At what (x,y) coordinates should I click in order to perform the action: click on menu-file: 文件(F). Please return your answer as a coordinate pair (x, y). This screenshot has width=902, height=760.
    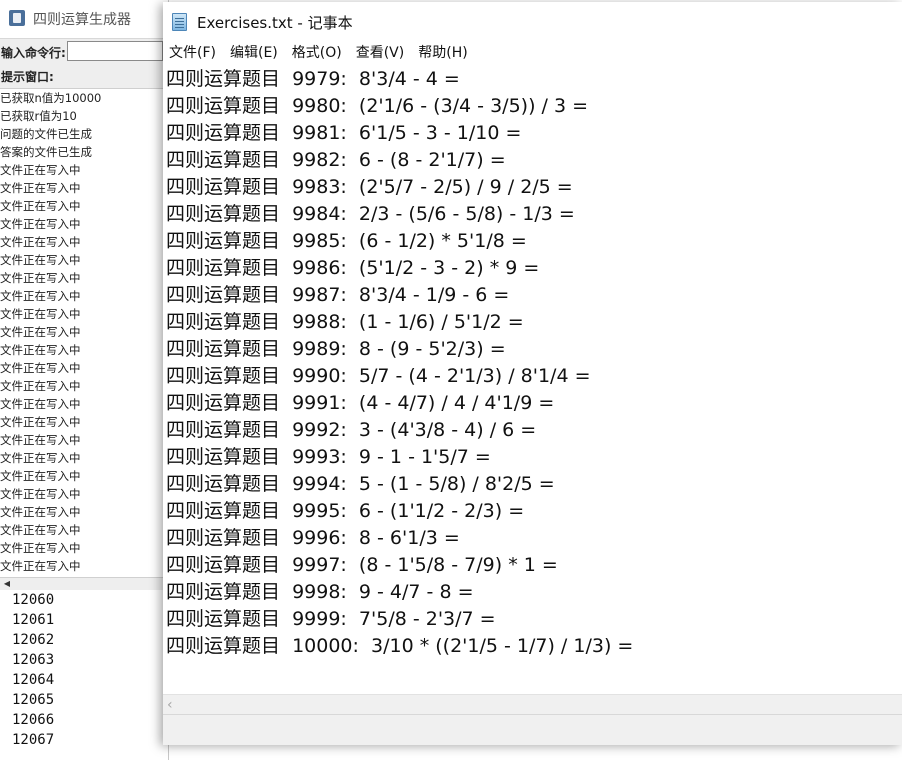
    Looking at the image, I should click on (193, 53).